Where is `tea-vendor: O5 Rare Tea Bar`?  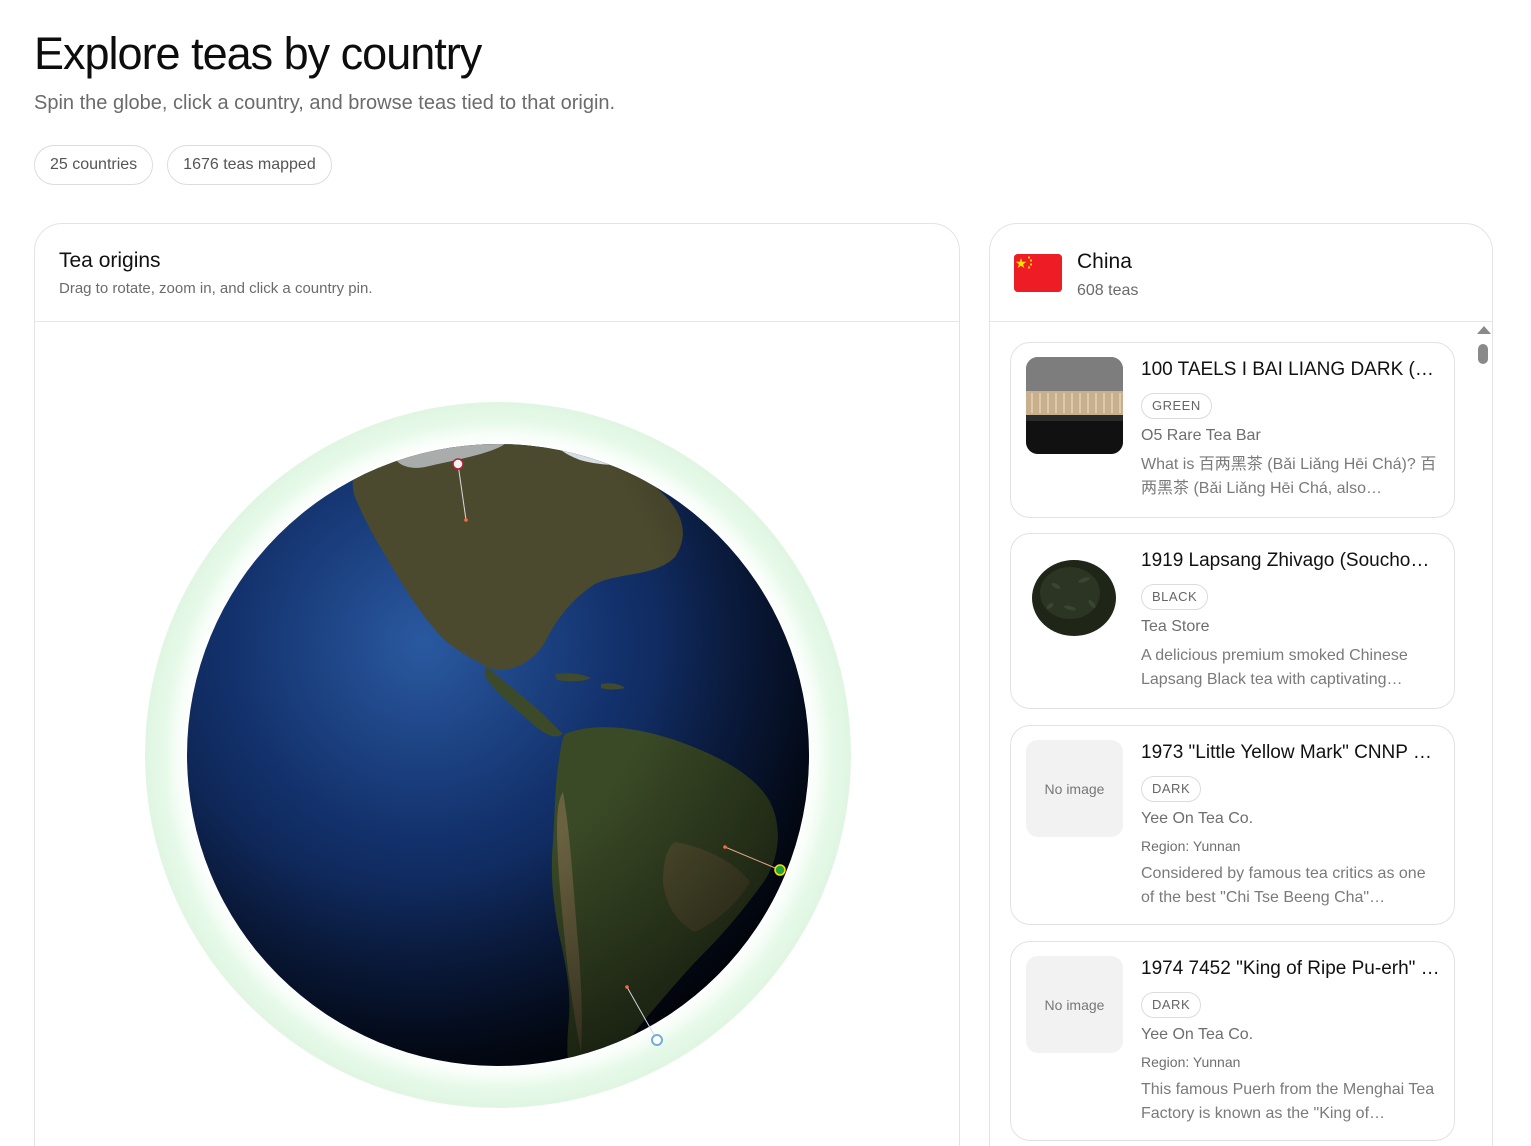
tea-vendor: O5 Rare Tea Bar is located at coordinates (1201, 435).